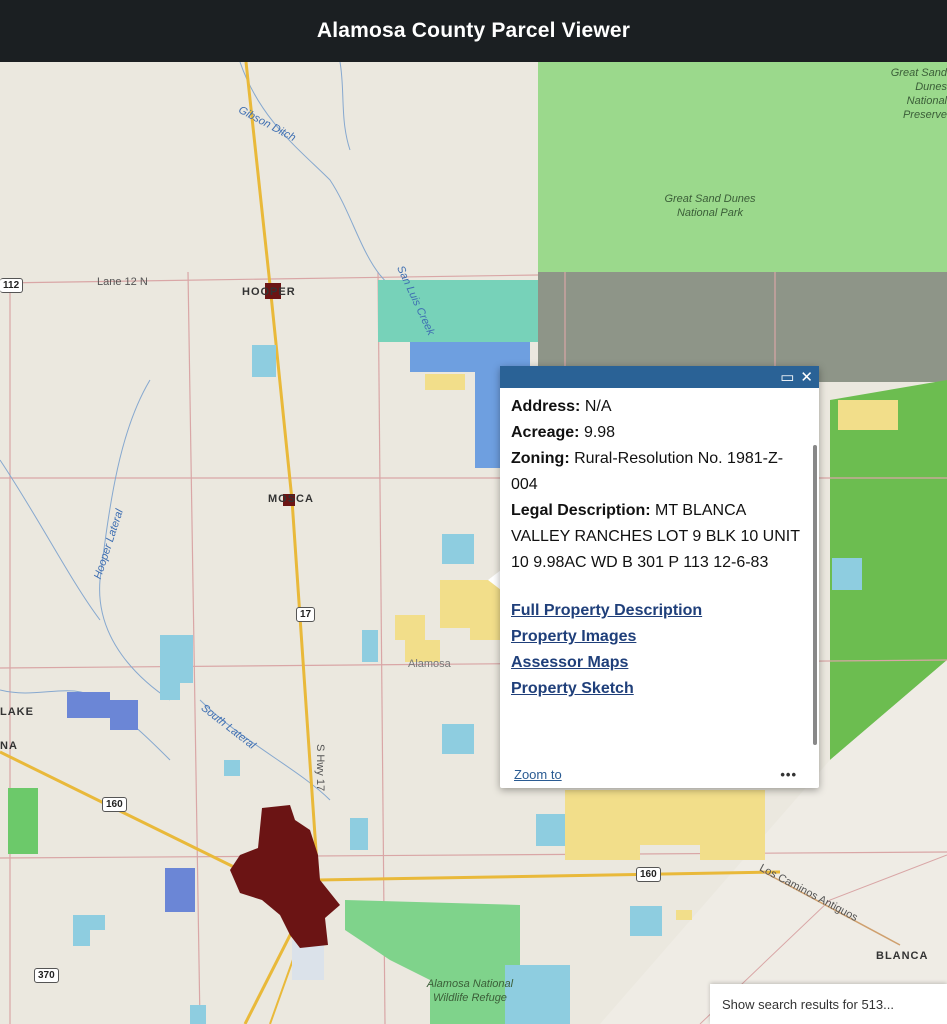  Describe the element at coordinates (918, 94) in the screenshot. I see `dunes-preserve-label: Great Sand Dunes National Preserve` at that location.